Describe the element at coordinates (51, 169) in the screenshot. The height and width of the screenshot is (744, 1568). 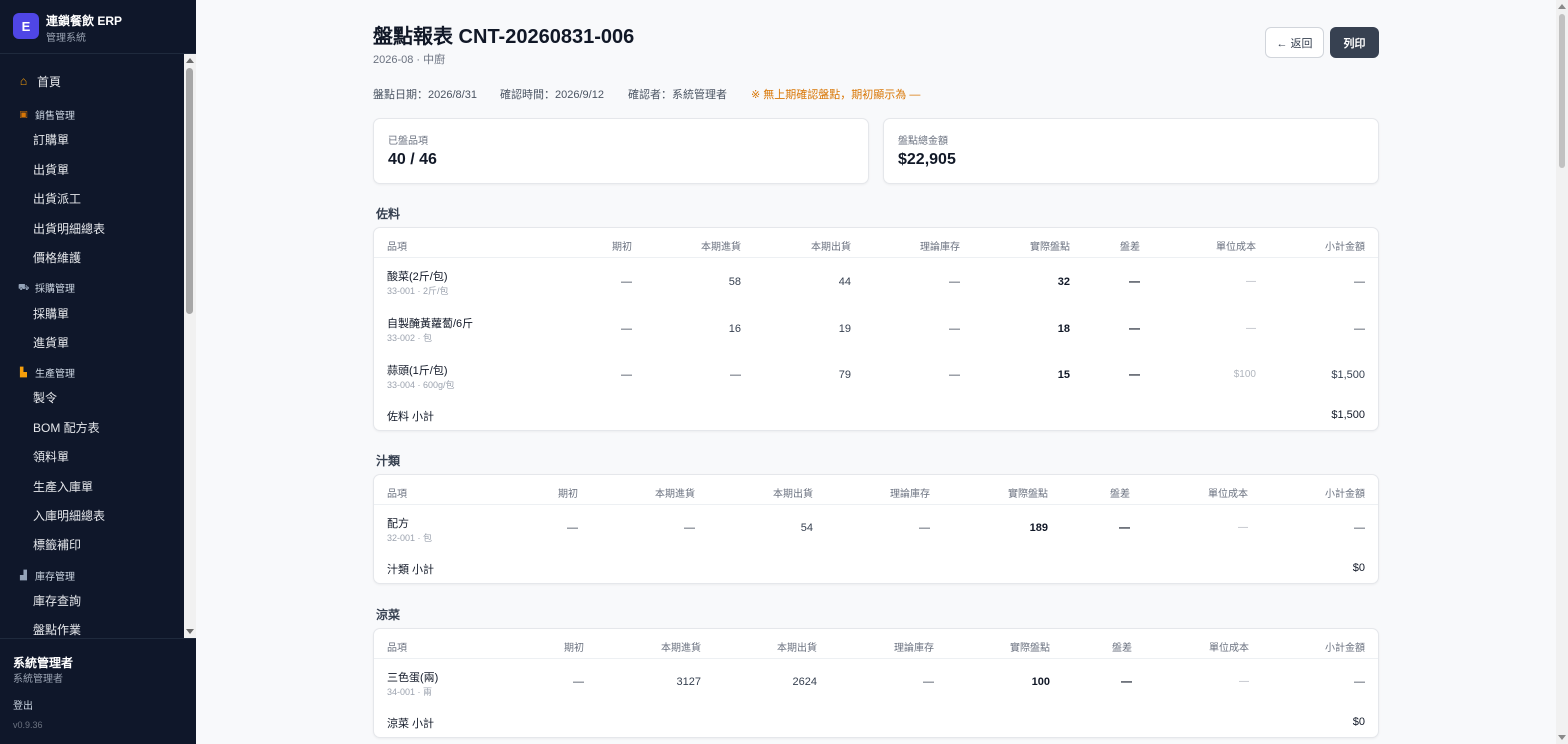
I see `sidebar-item-shipment: 出貨單` at that location.